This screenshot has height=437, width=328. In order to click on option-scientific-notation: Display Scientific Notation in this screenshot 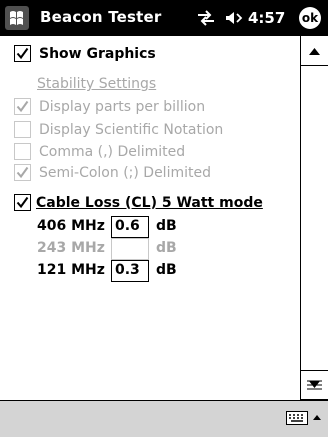, I will do `click(144, 131)`.